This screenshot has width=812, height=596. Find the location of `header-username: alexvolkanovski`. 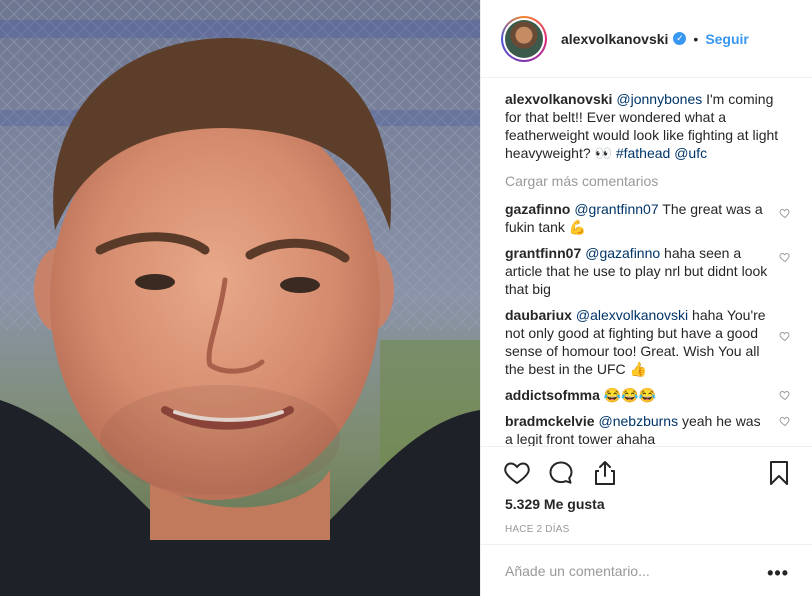

header-username: alexvolkanovski is located at coordinates (614, 39).